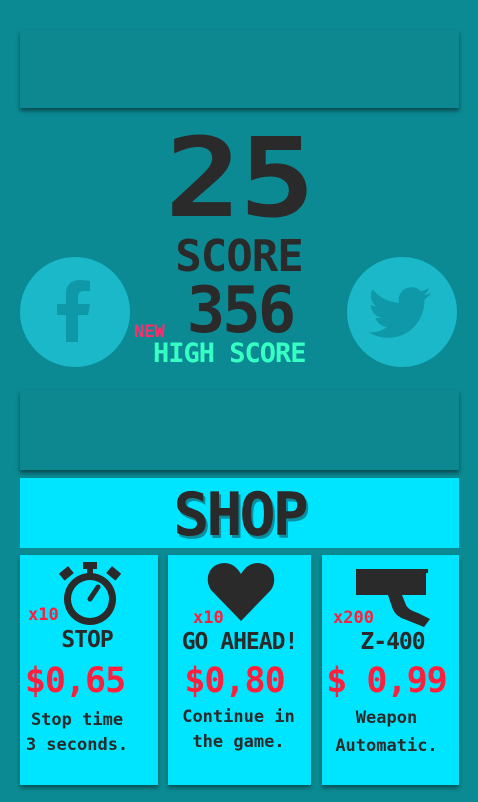  I want to click on middle-banner-panel, so click(239, 430).